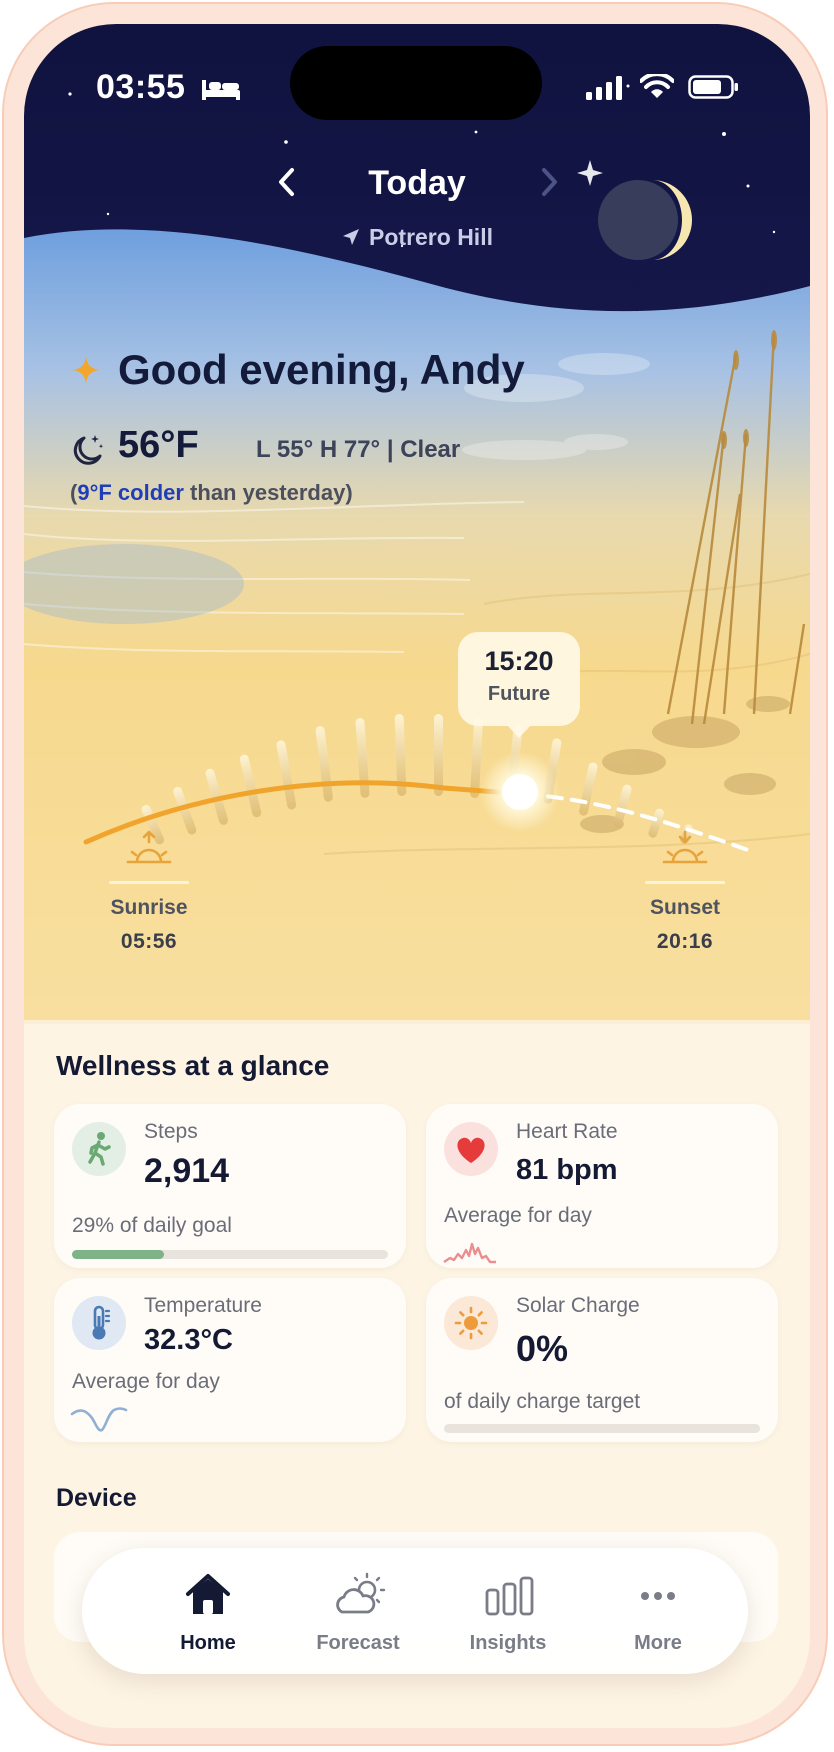  What do you see at coordinates (86, 370) in the screenshot?
I see `sparkle-icon` at bounding box center [86, 370].